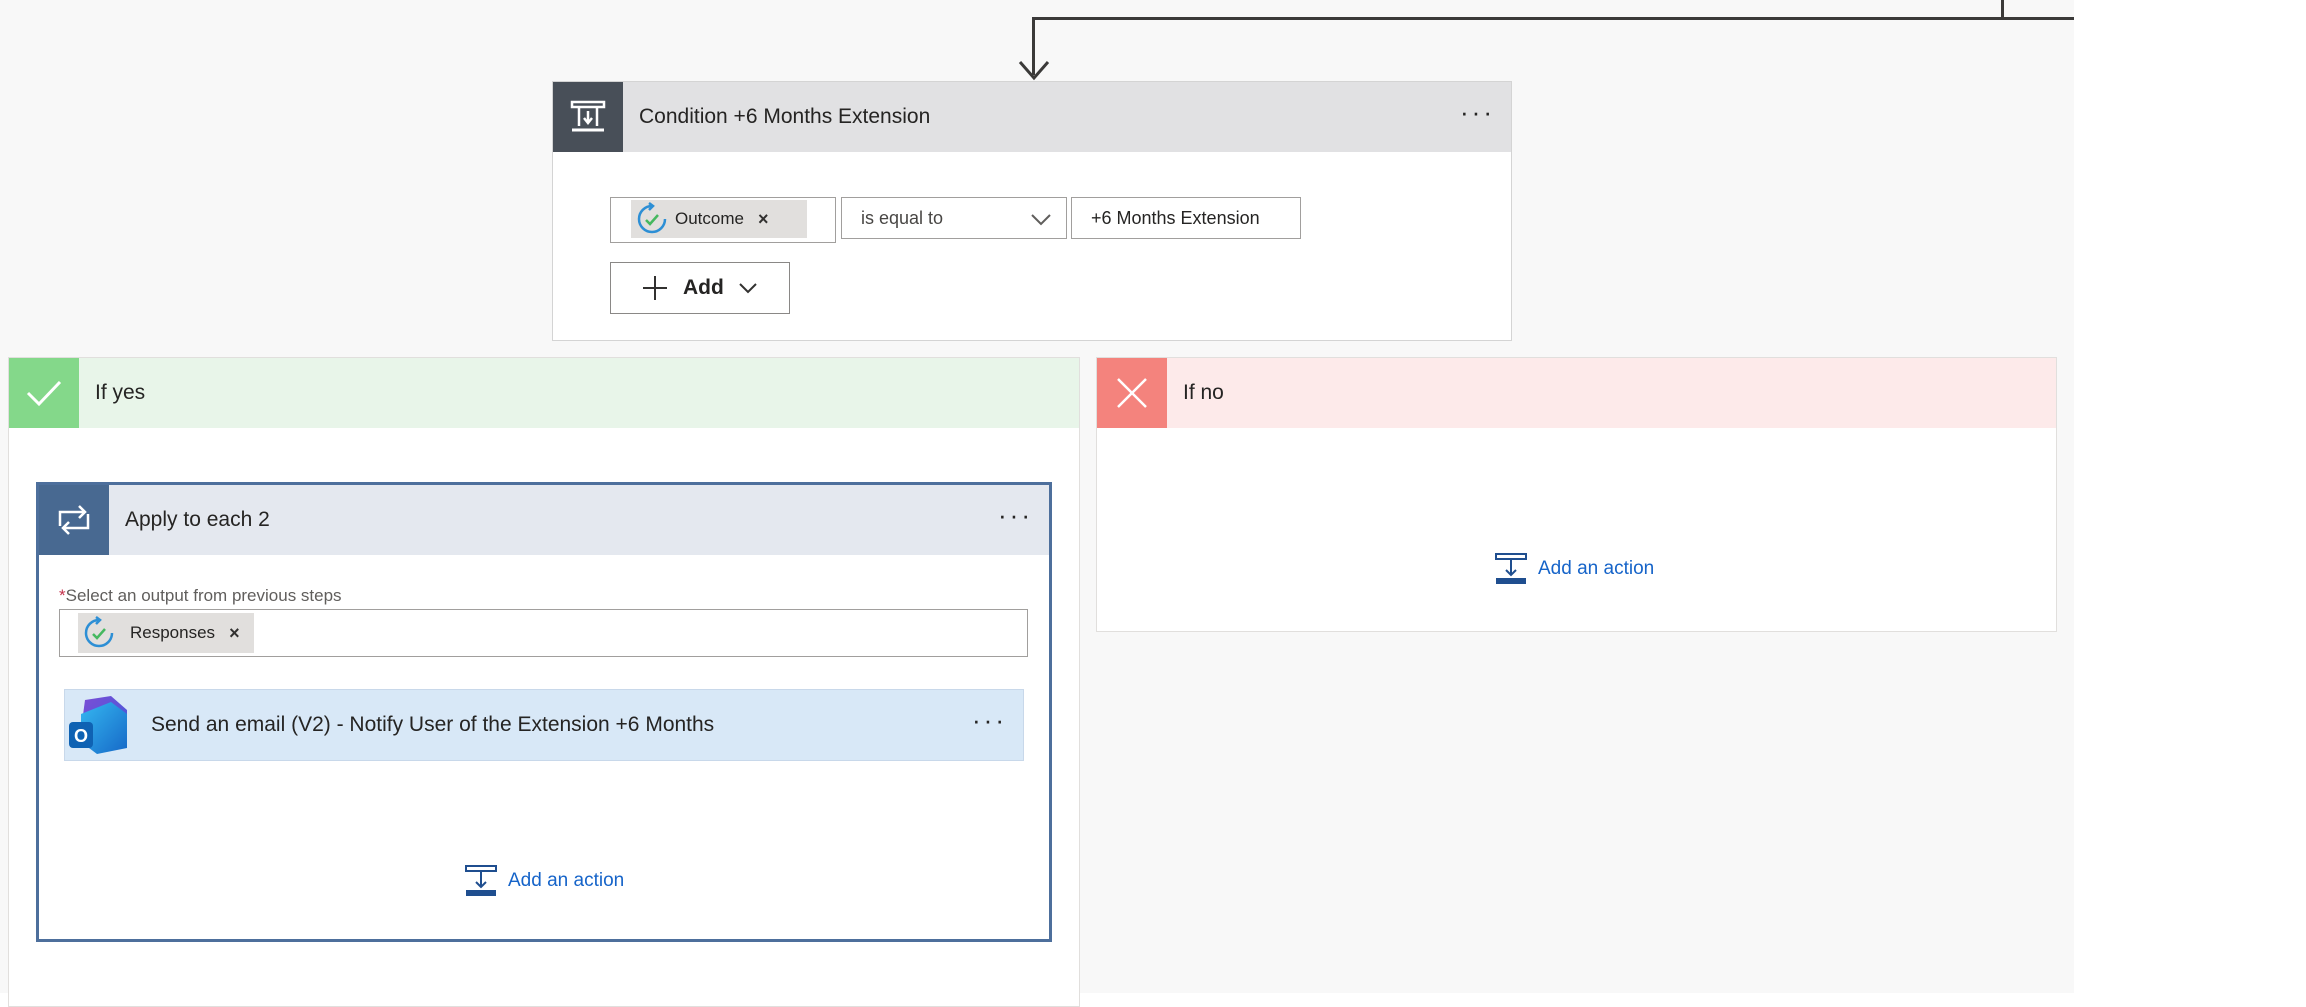 This screenshot has height=1007, width=2306. What do you see at coordinates (200, 595) in the screenshot?
I see `select-output-label: *Select an output from previous steps` at bounding box center [200, 595].